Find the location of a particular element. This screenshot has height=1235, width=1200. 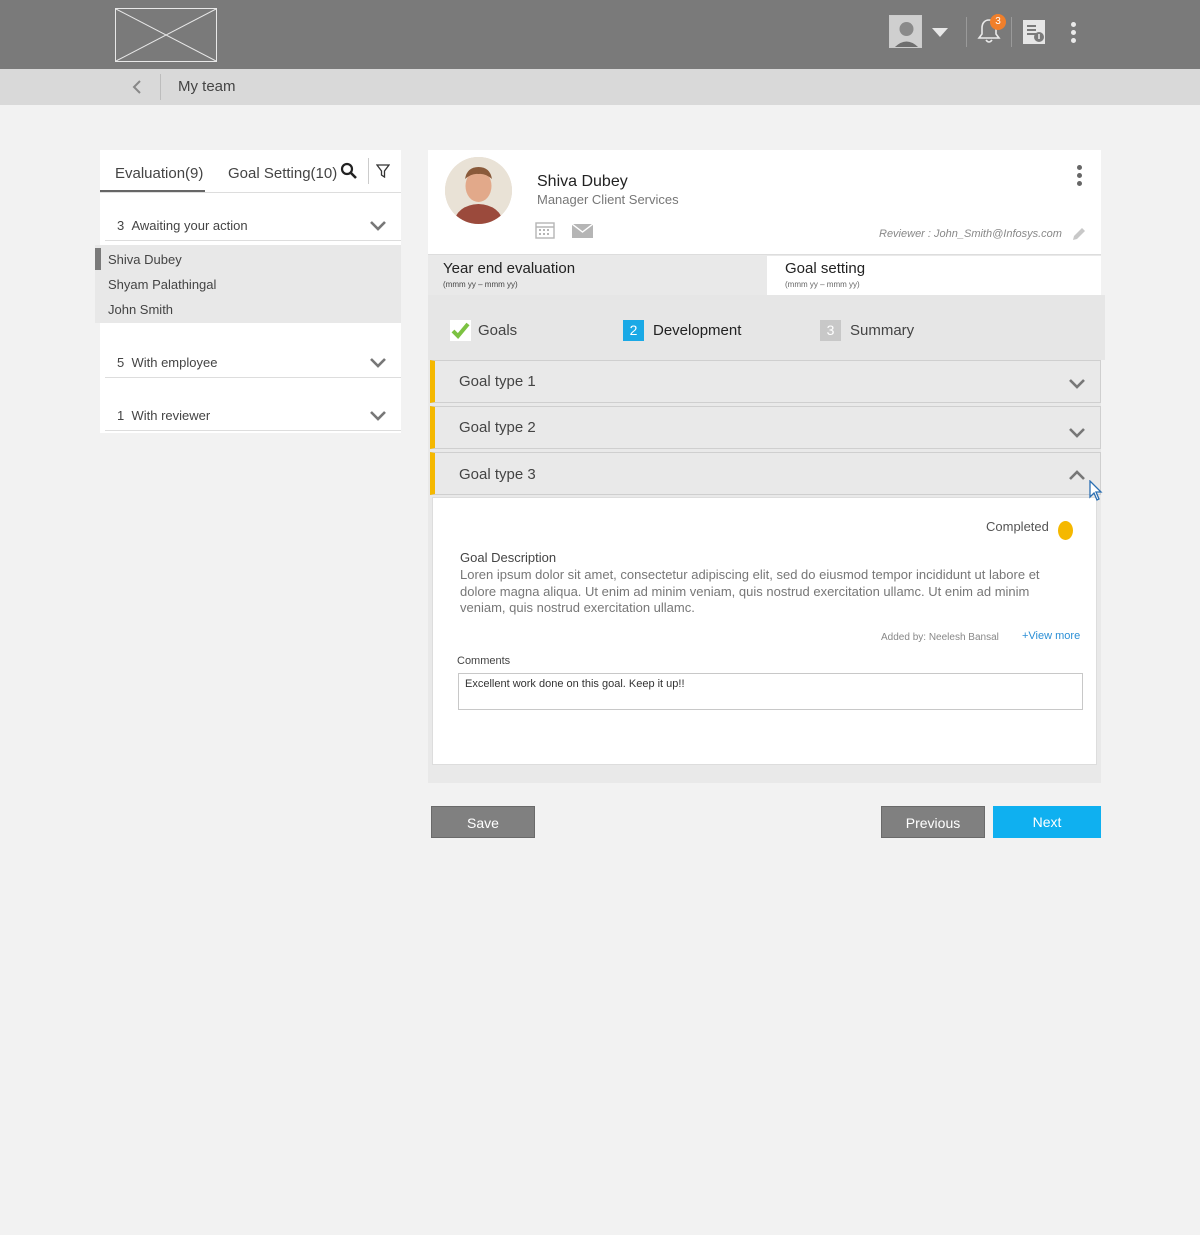

back-chevron-left-icon is located at coordinates (137, 87).